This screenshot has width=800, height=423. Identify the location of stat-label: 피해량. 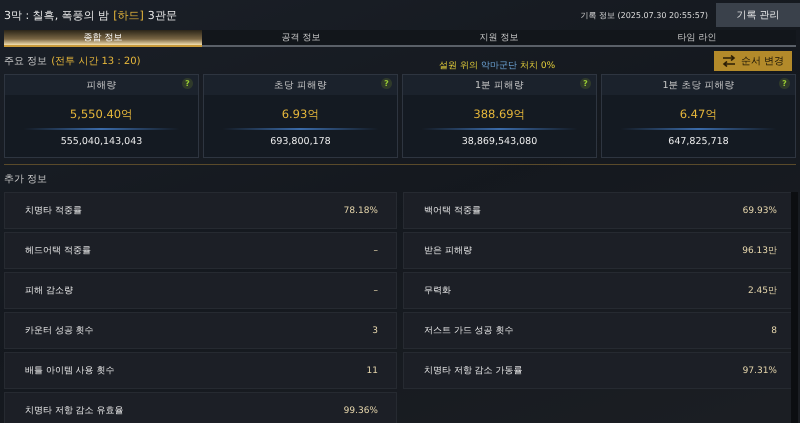
(101, 85).